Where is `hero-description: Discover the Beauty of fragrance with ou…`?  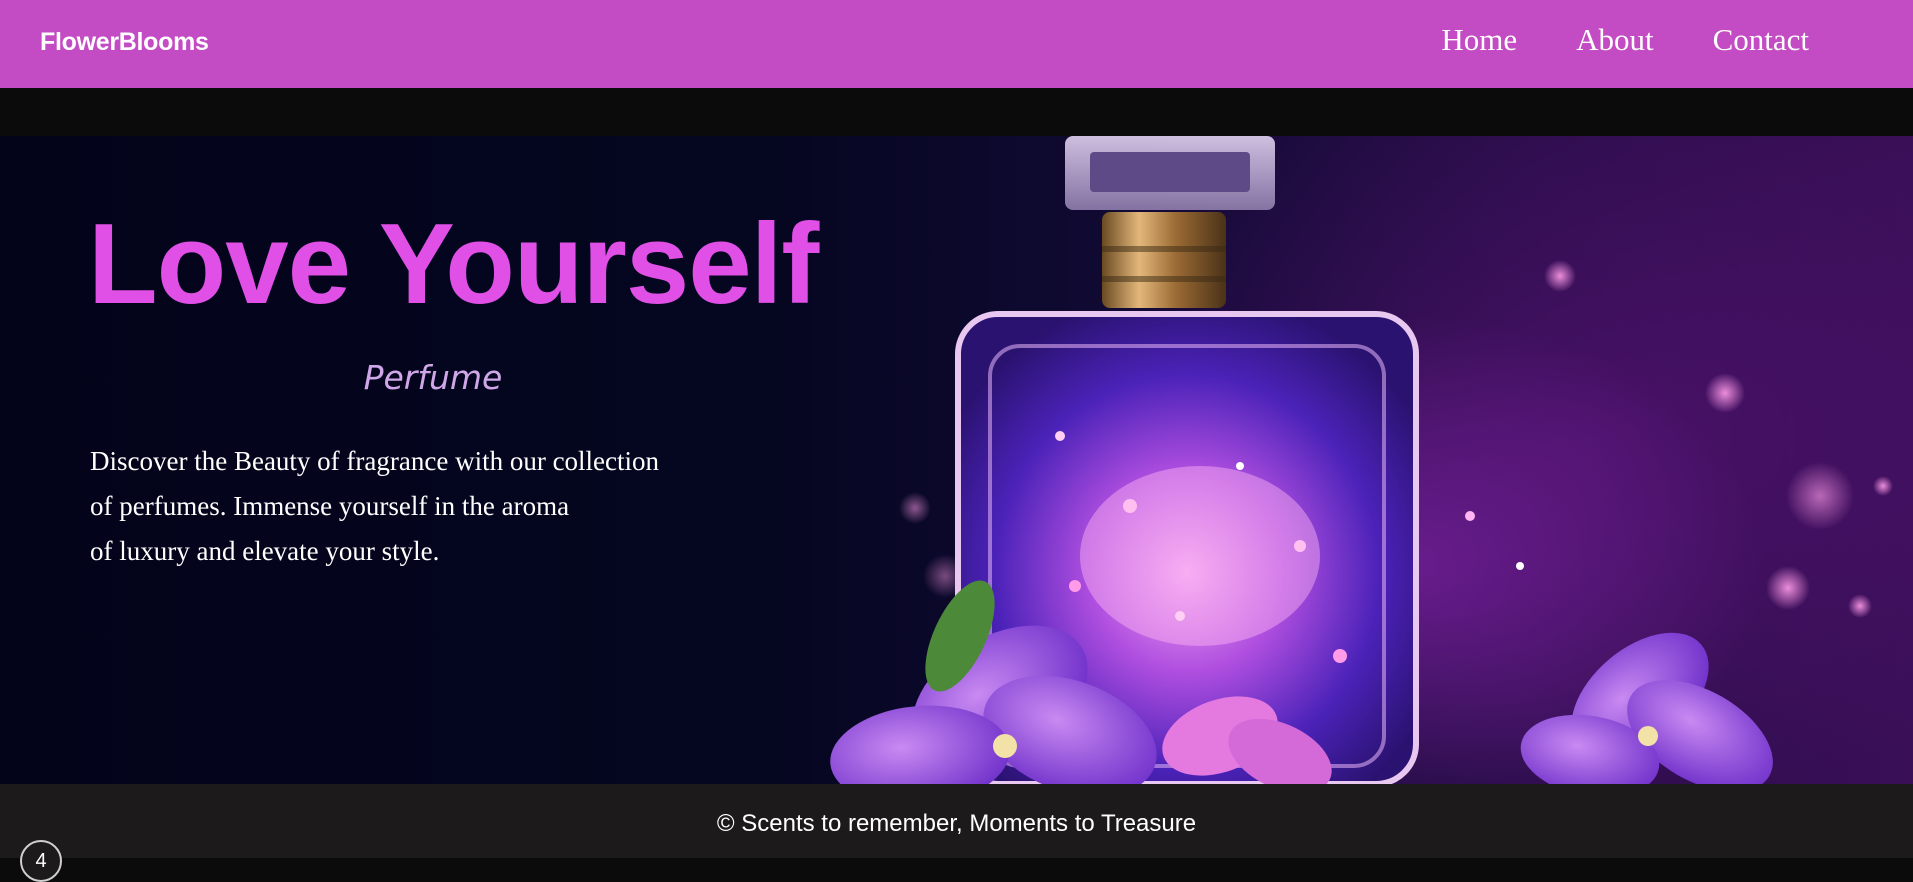
hero-description: Discover the Beauty of fragrance with ou… is located at coordinates (430, 506).